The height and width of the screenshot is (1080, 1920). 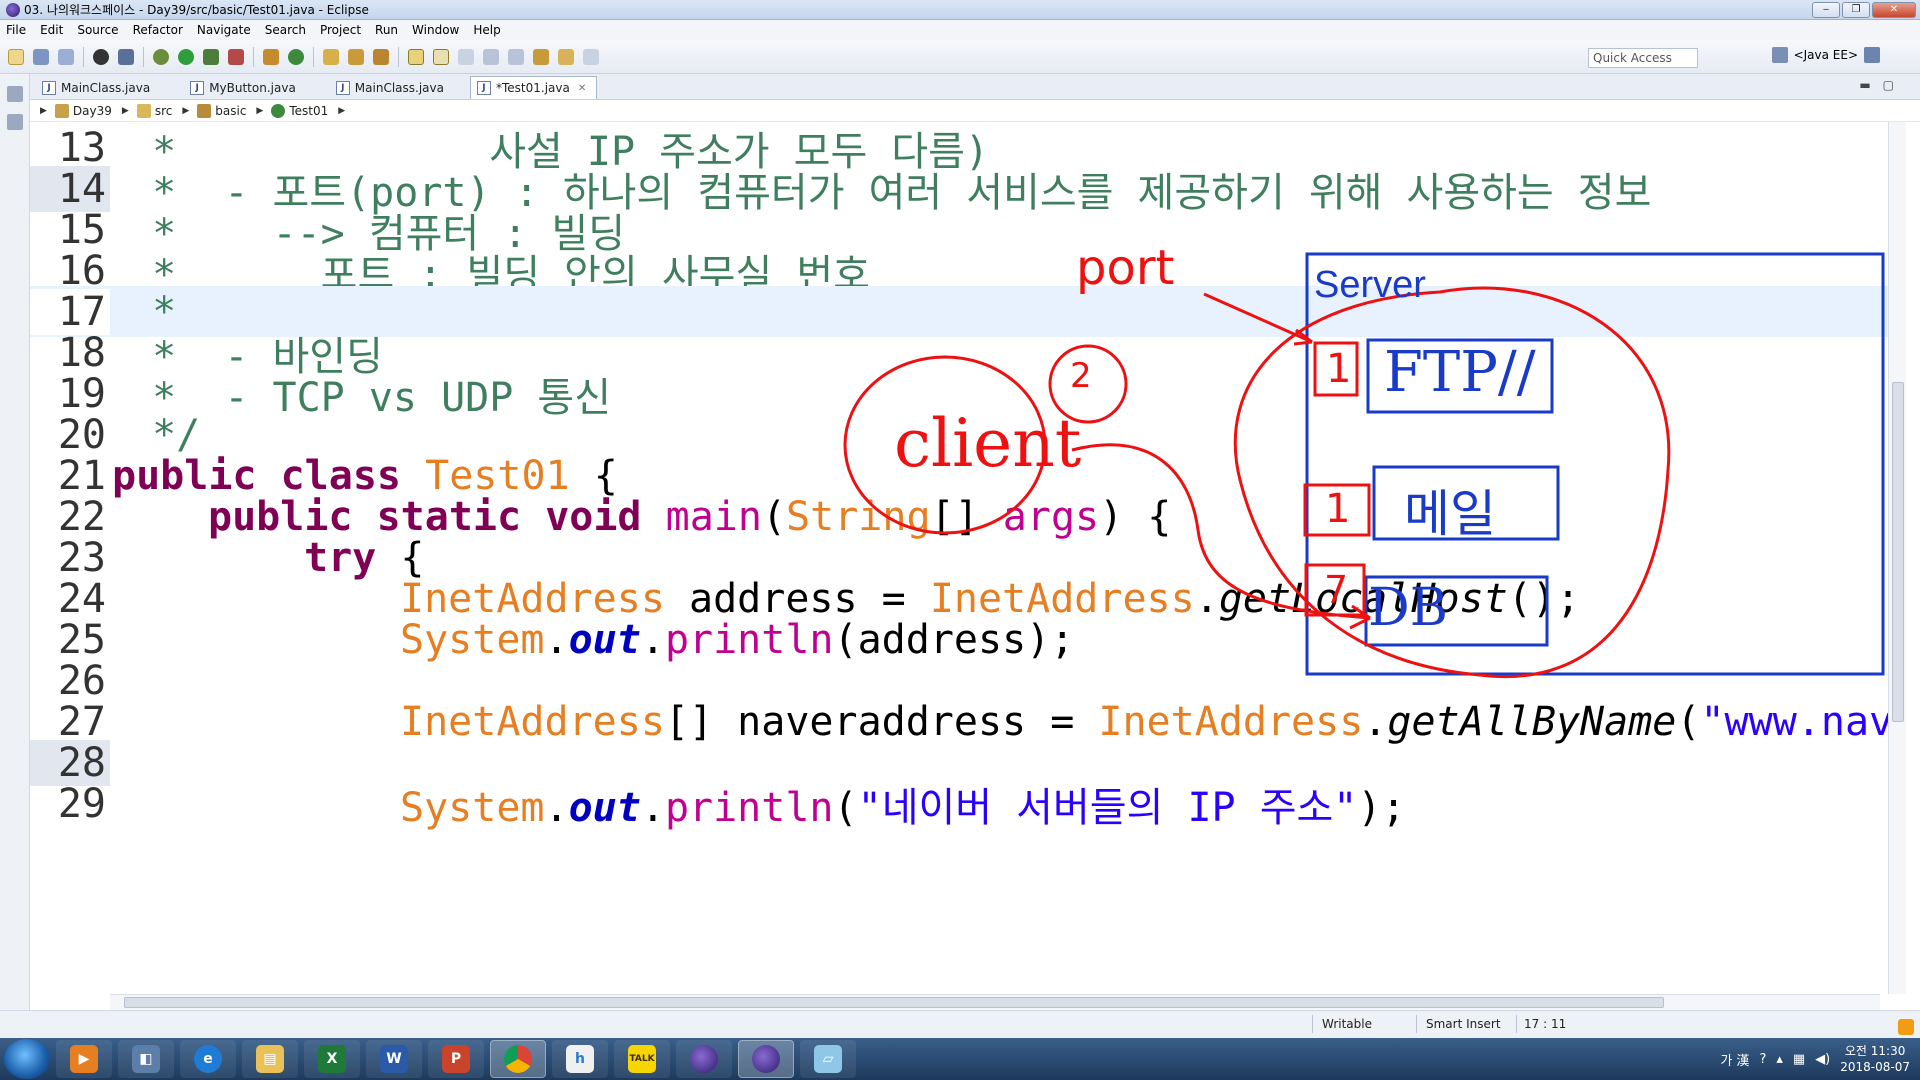 What do you see at coordinates (541, 56) in the screenshot?
I see `last-edit-location-icon` at bounding box center [541, 56].